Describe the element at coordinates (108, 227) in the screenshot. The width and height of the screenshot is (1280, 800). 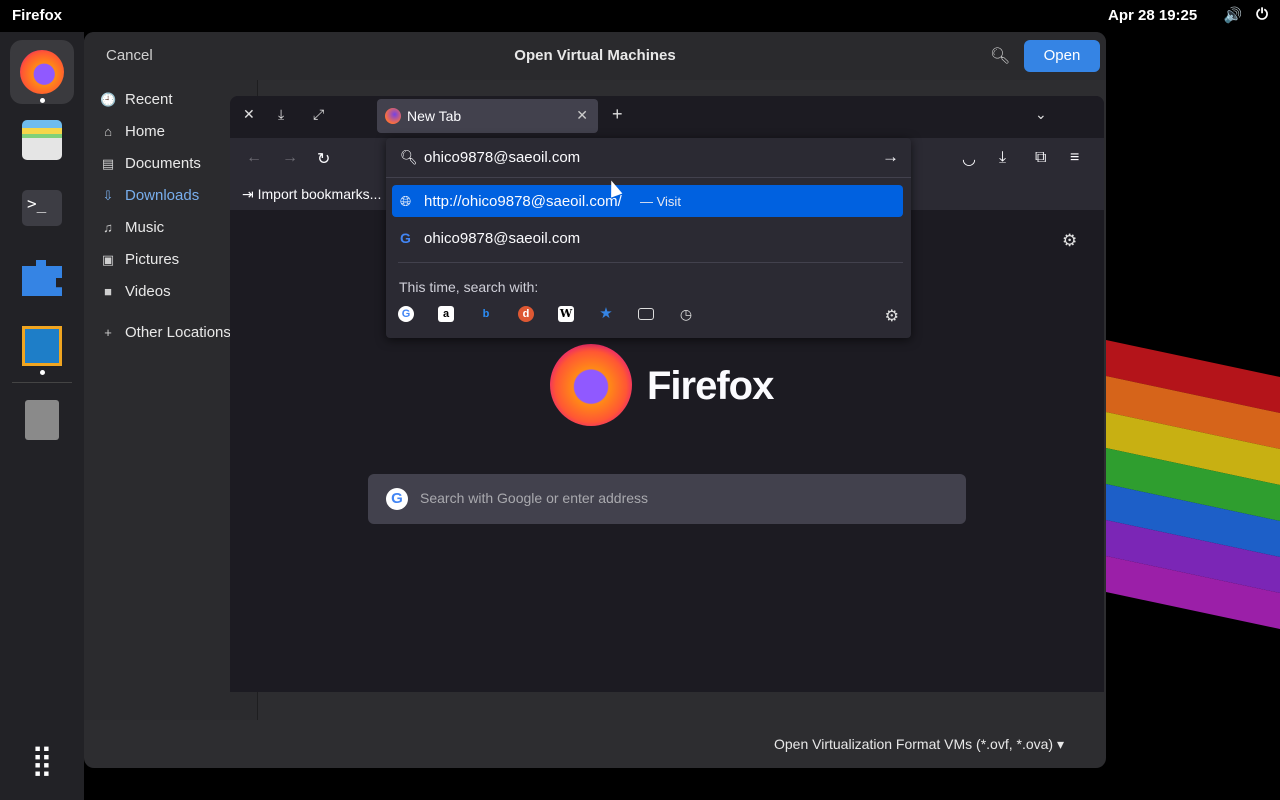
I see `music-icon: ♫` at that location.